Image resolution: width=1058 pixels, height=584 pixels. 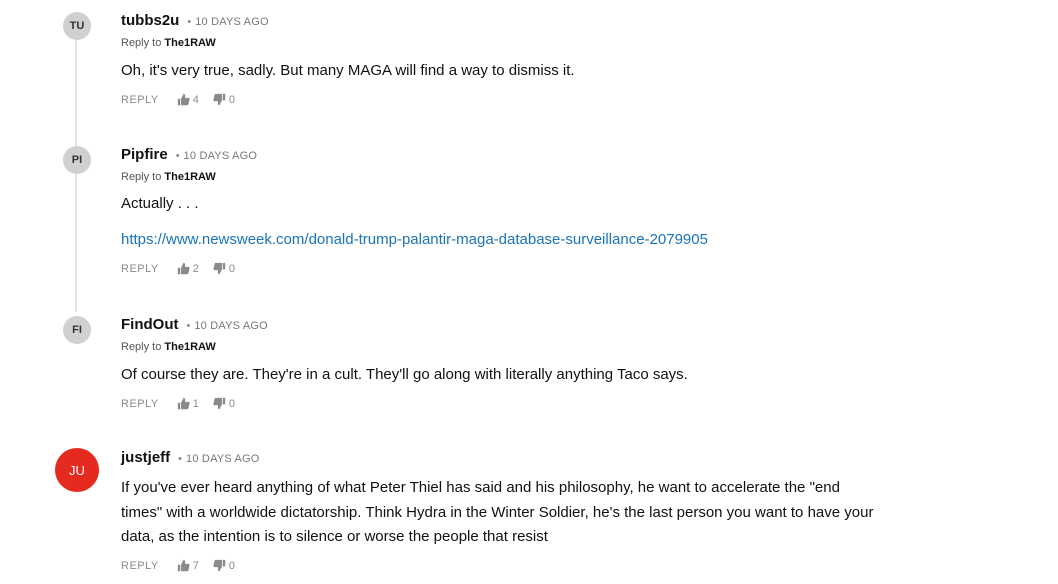 I want to click on avatar: FI, so click(x=77, y=330).